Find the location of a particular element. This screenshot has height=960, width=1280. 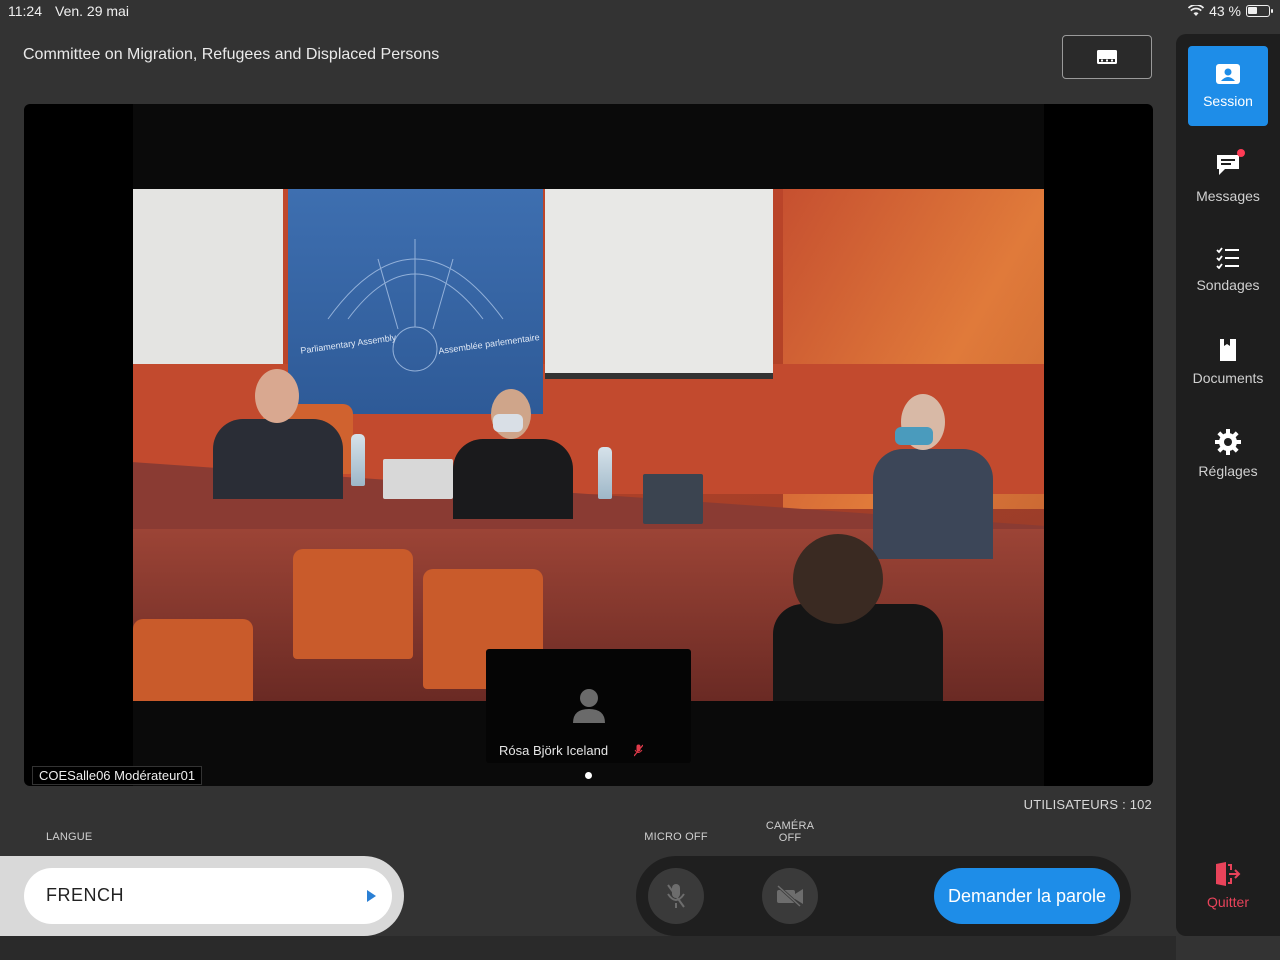

status-bar: 11:24 Ven. 29 mai 43 % is located at coordinates (640, 12).